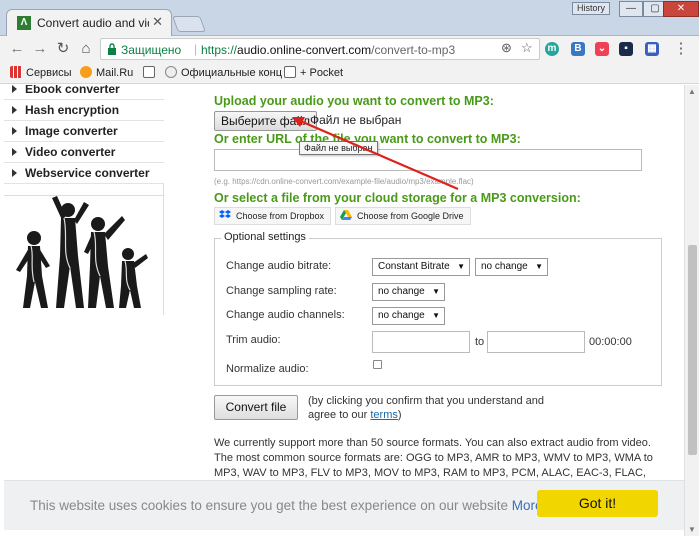 The image size is (699, 536). Describe the element at coordinates (40, 49) in the screenshot. I see `forward-icon: →` at that location.